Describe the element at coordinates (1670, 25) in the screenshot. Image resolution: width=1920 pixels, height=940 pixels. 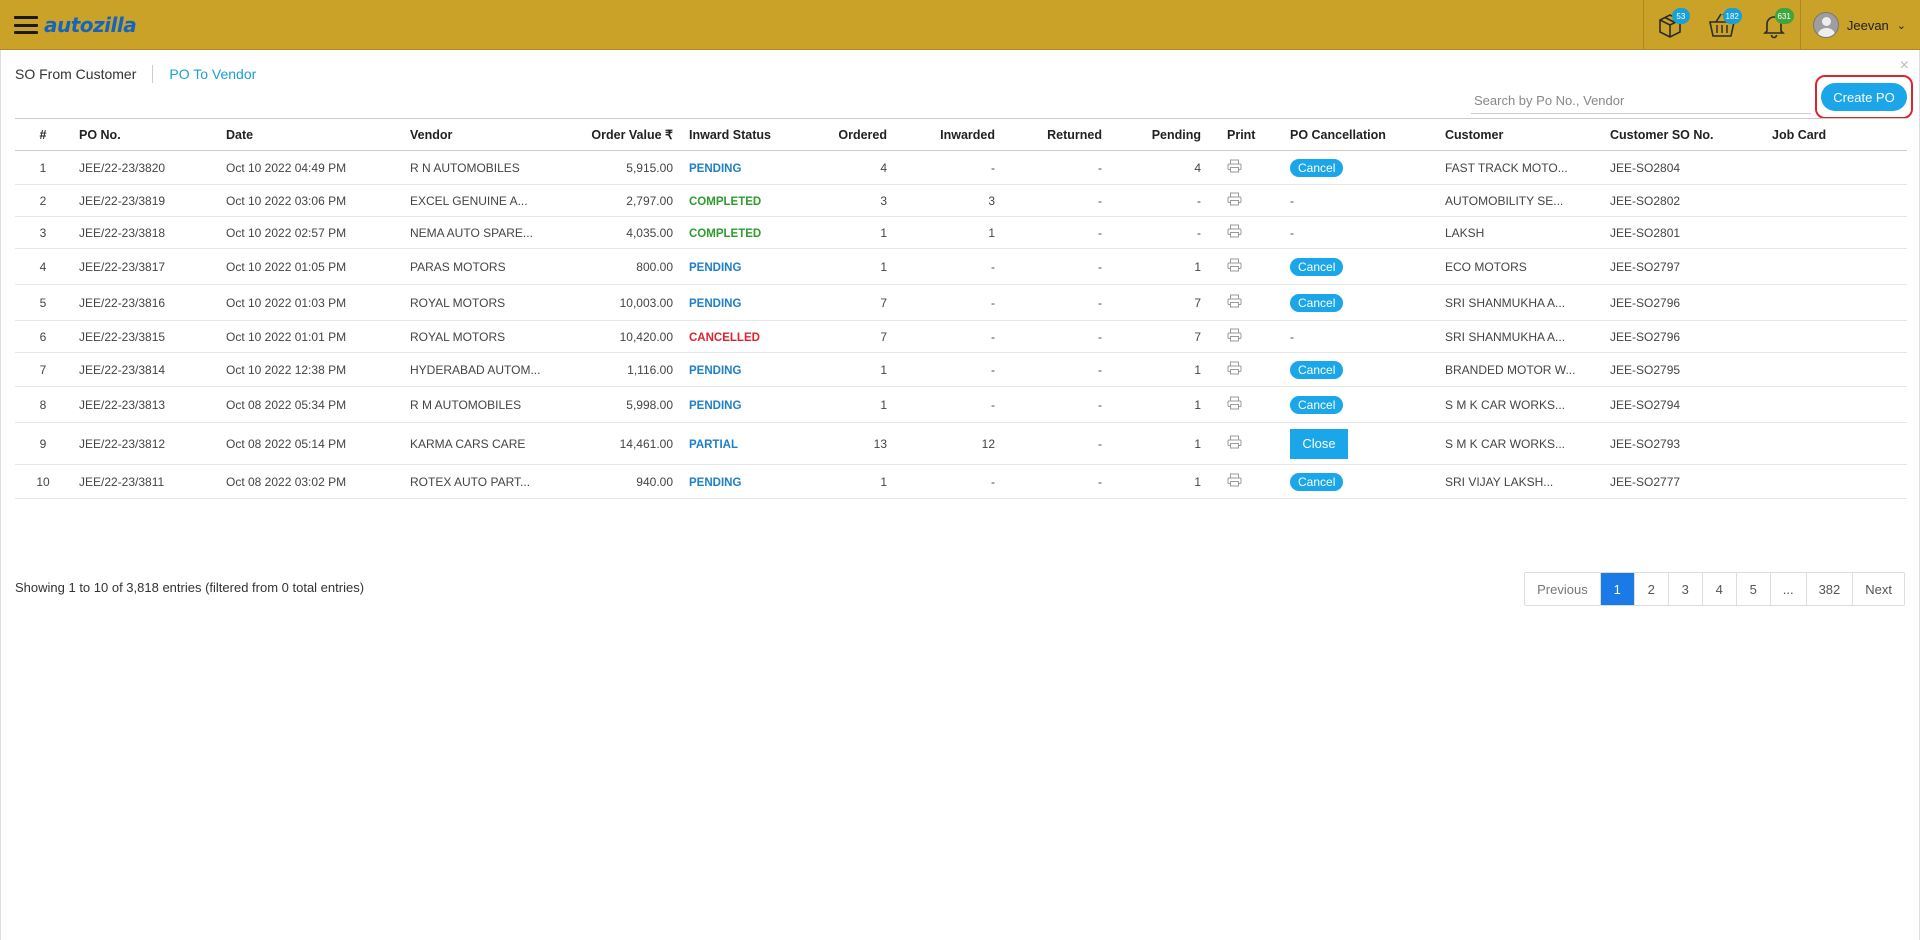
I see `package-icon: 53` at that location.